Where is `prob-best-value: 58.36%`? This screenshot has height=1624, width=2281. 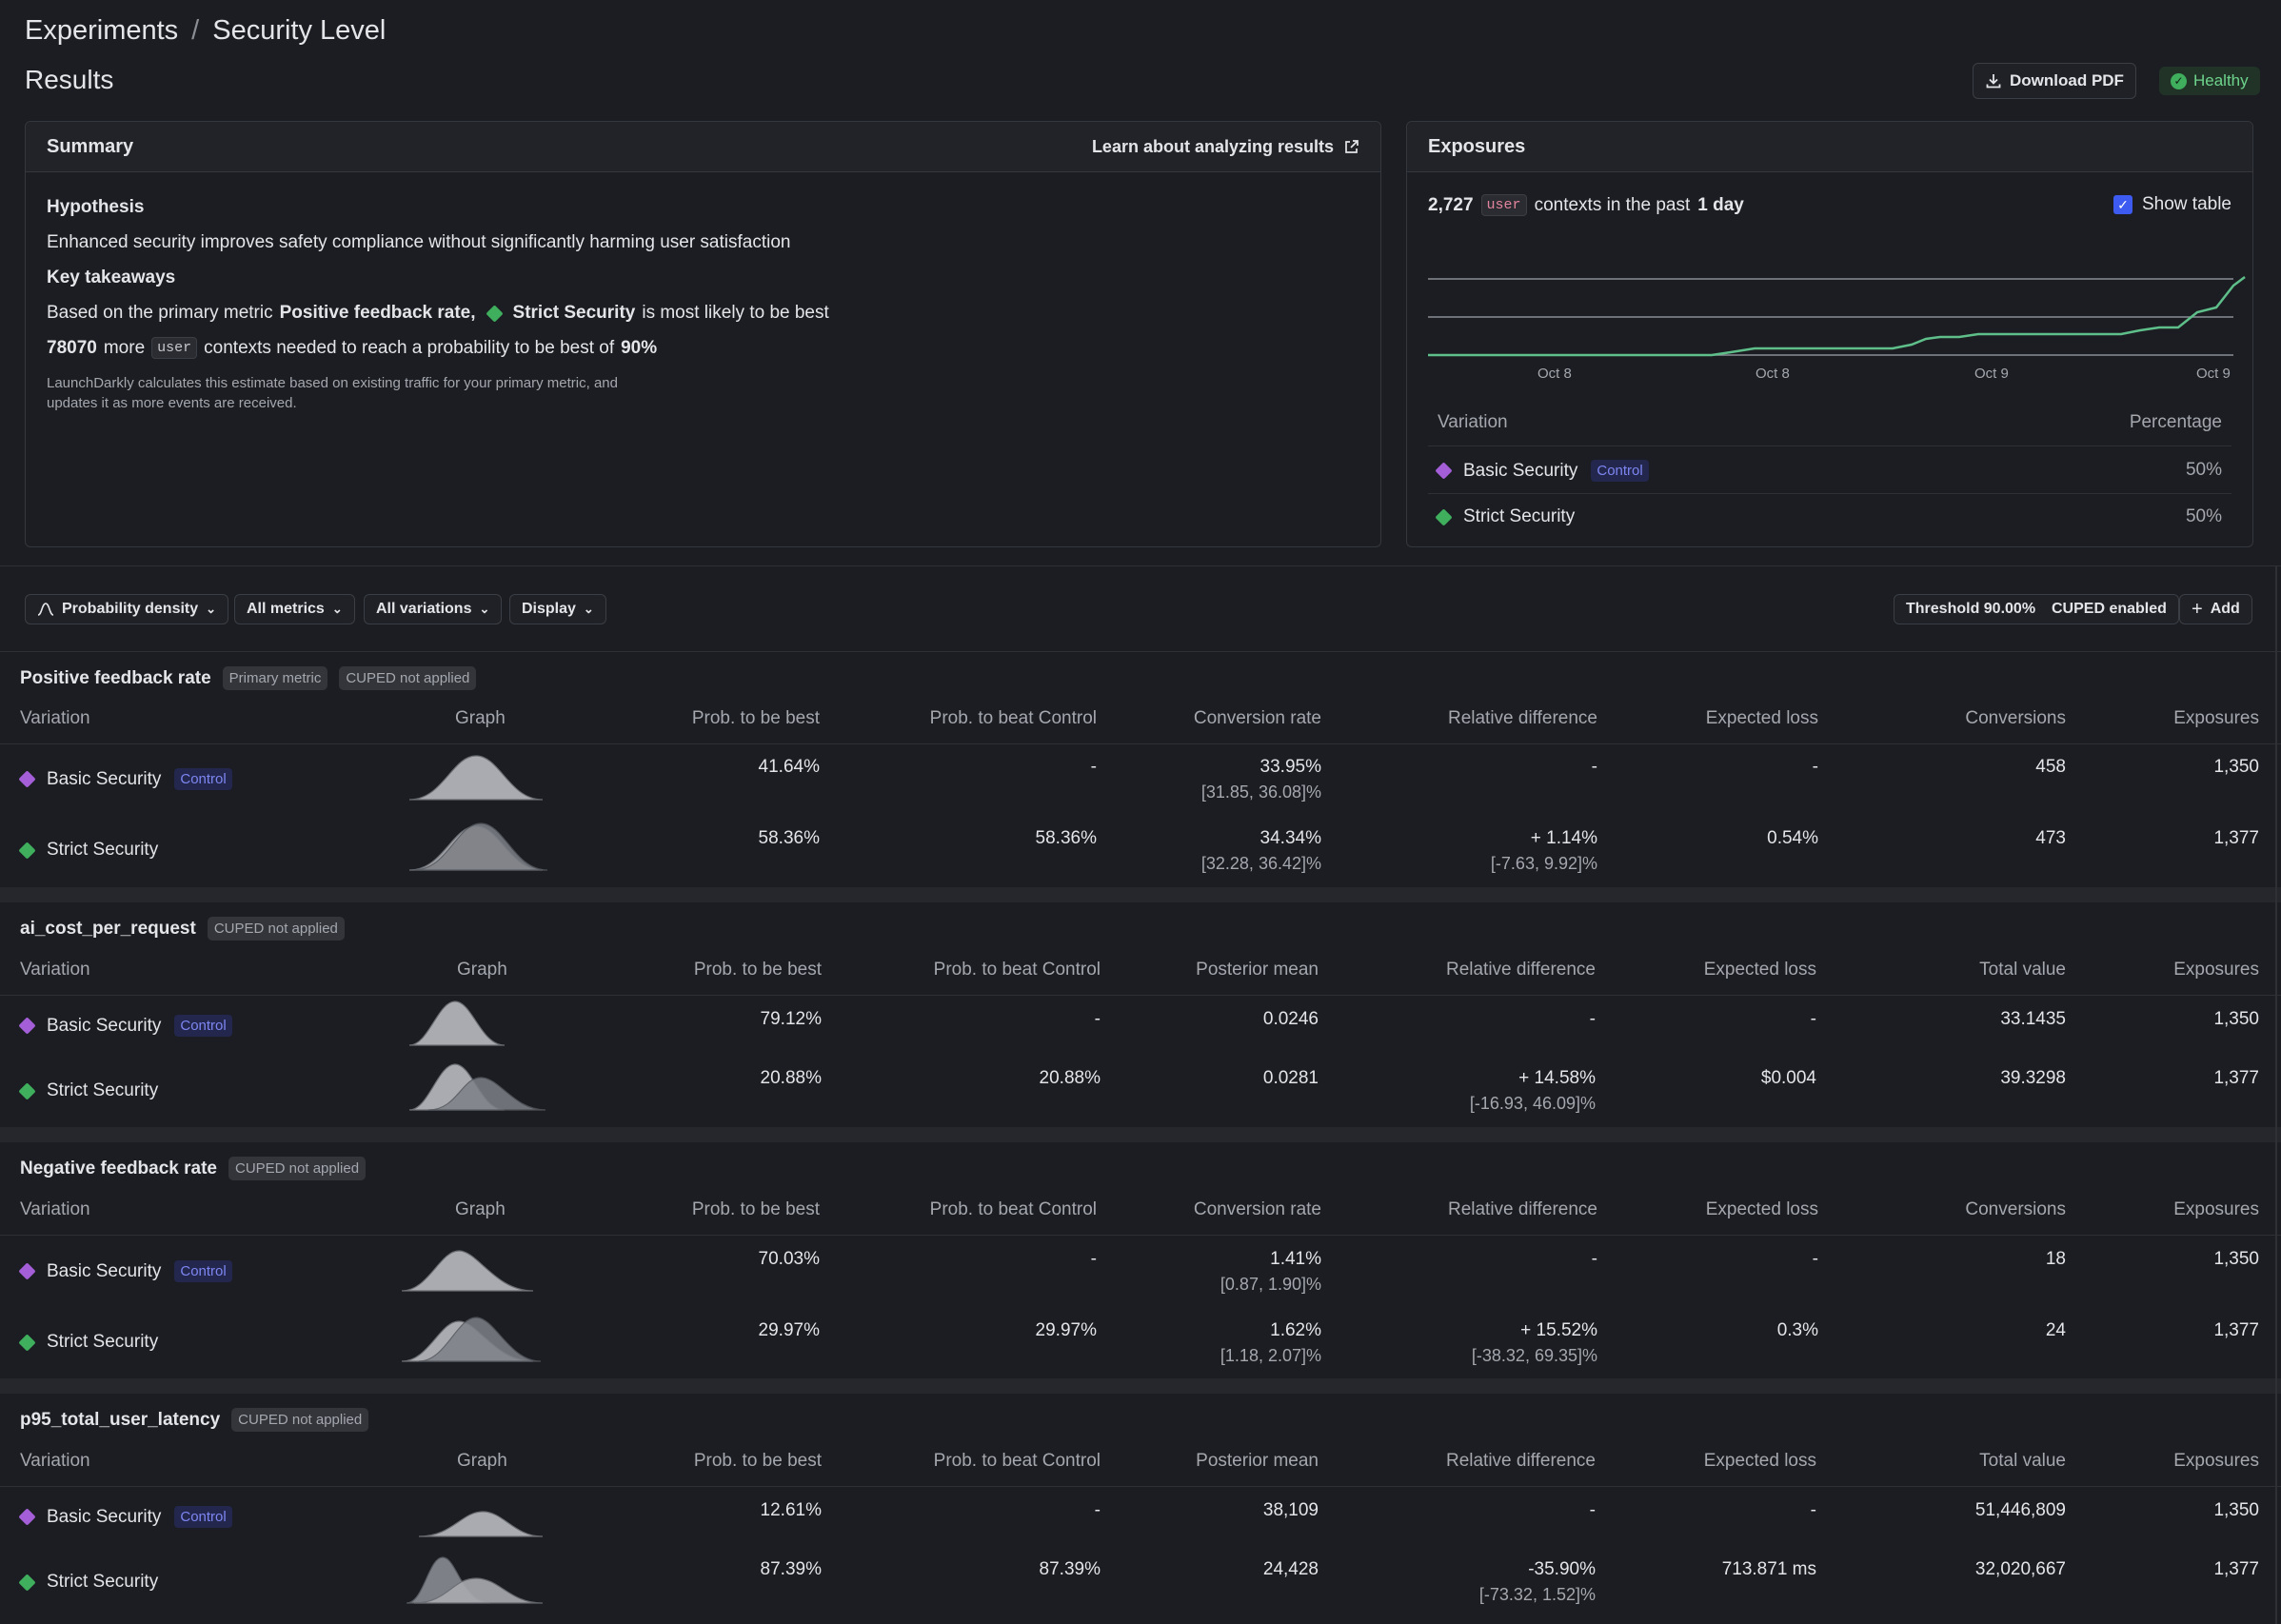 prob-best-value: 58.36% is located at coordinates (789, 838).